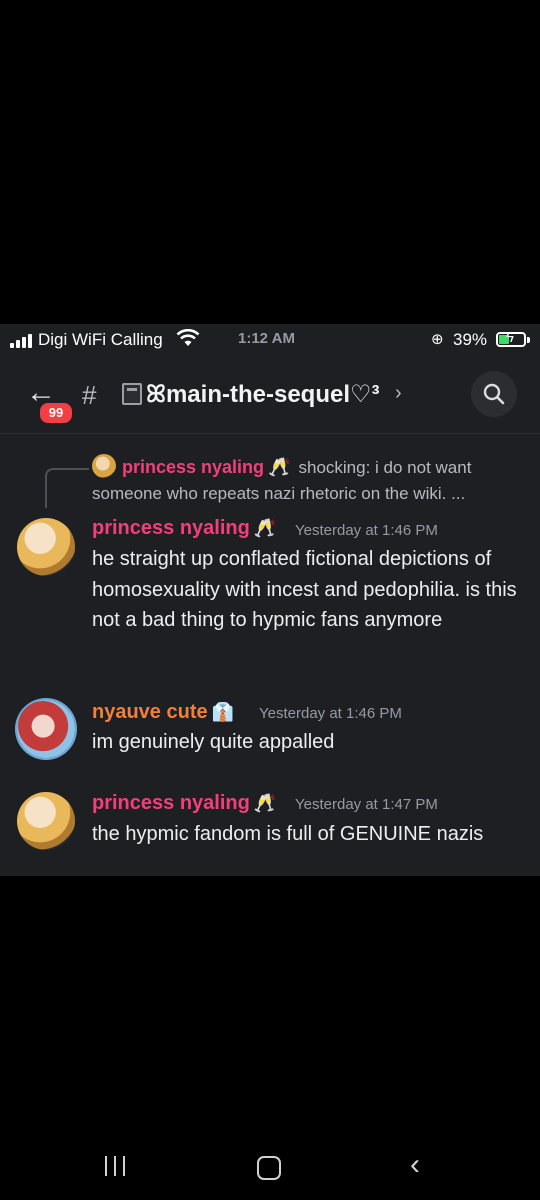 The image size is (540, 1200). I want to click on unread-badge: 99, so click(56, 413).